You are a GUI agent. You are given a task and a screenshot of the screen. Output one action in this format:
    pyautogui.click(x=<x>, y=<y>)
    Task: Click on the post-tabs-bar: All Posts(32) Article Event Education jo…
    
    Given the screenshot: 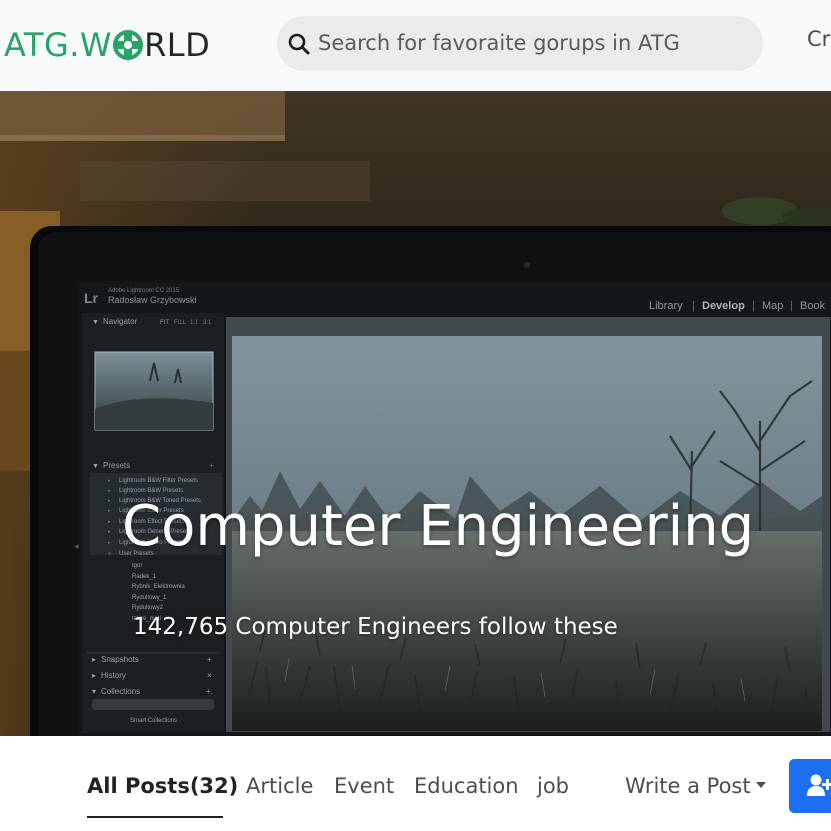 What is the action you would take?
    pyautogui.click(x=415, y=783)
    